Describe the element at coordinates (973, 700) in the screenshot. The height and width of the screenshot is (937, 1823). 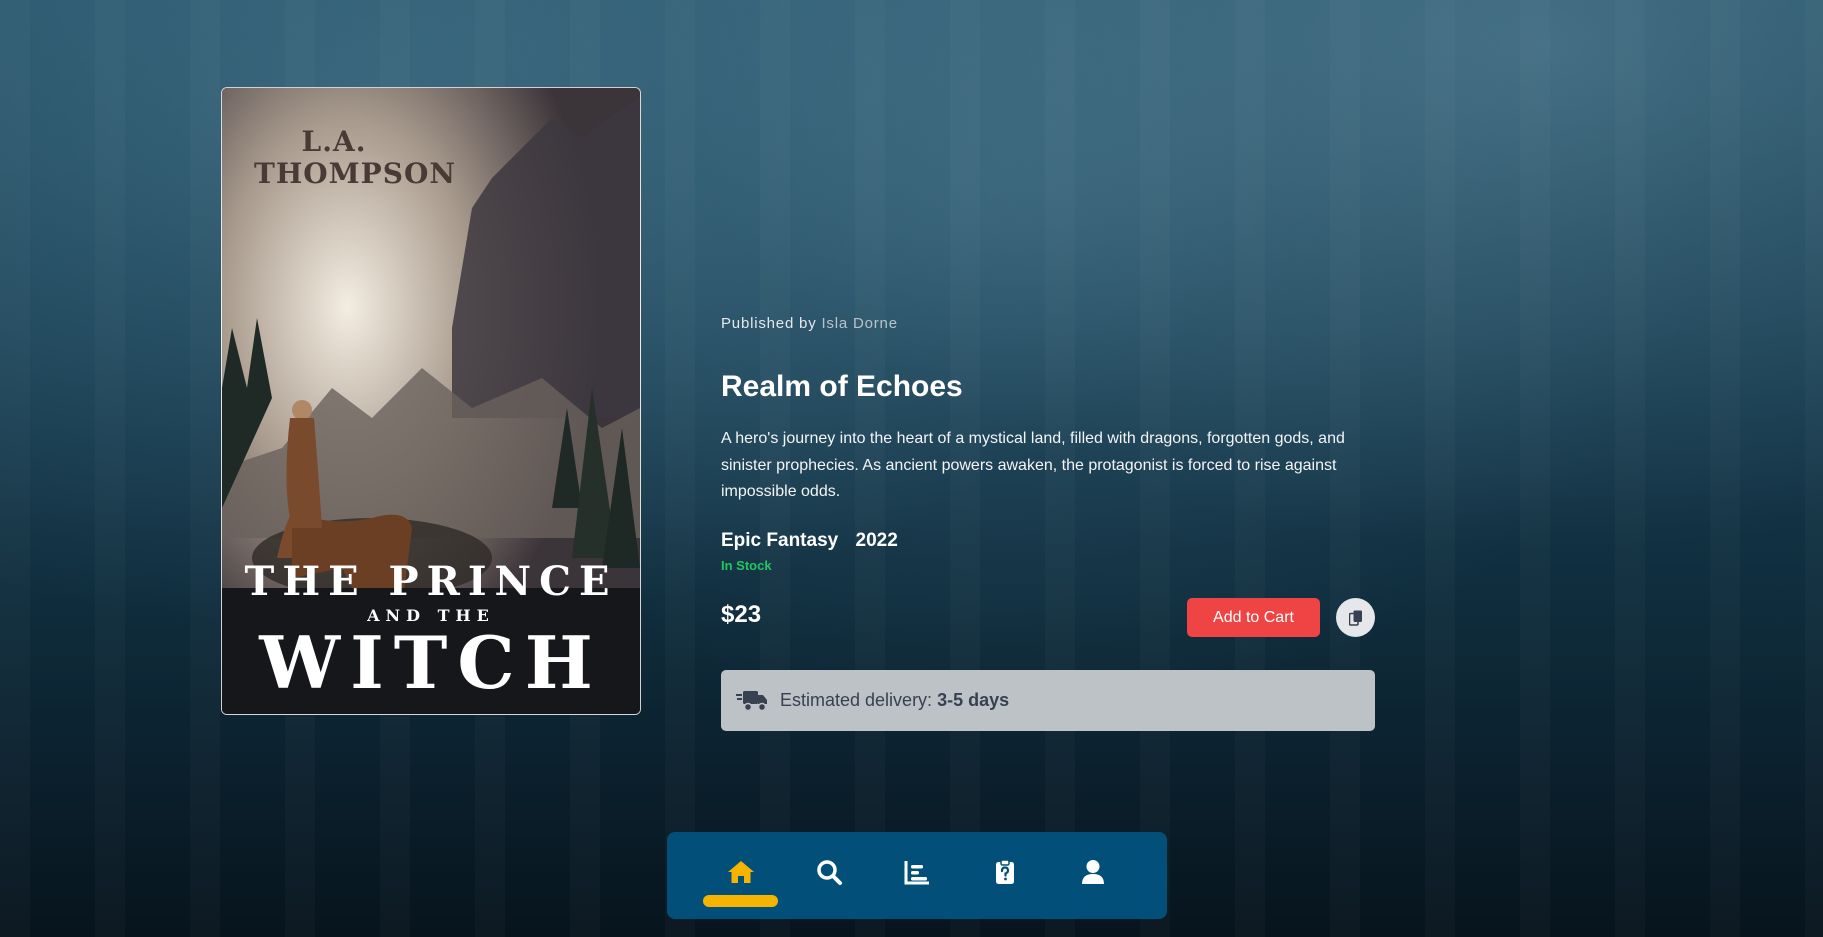
I see `delivery-value: 3-5 days` at that location.